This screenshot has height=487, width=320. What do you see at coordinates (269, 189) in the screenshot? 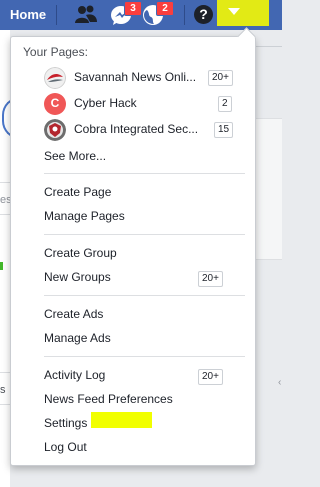
I see `background-right-card` at bounding box center [269, 189].